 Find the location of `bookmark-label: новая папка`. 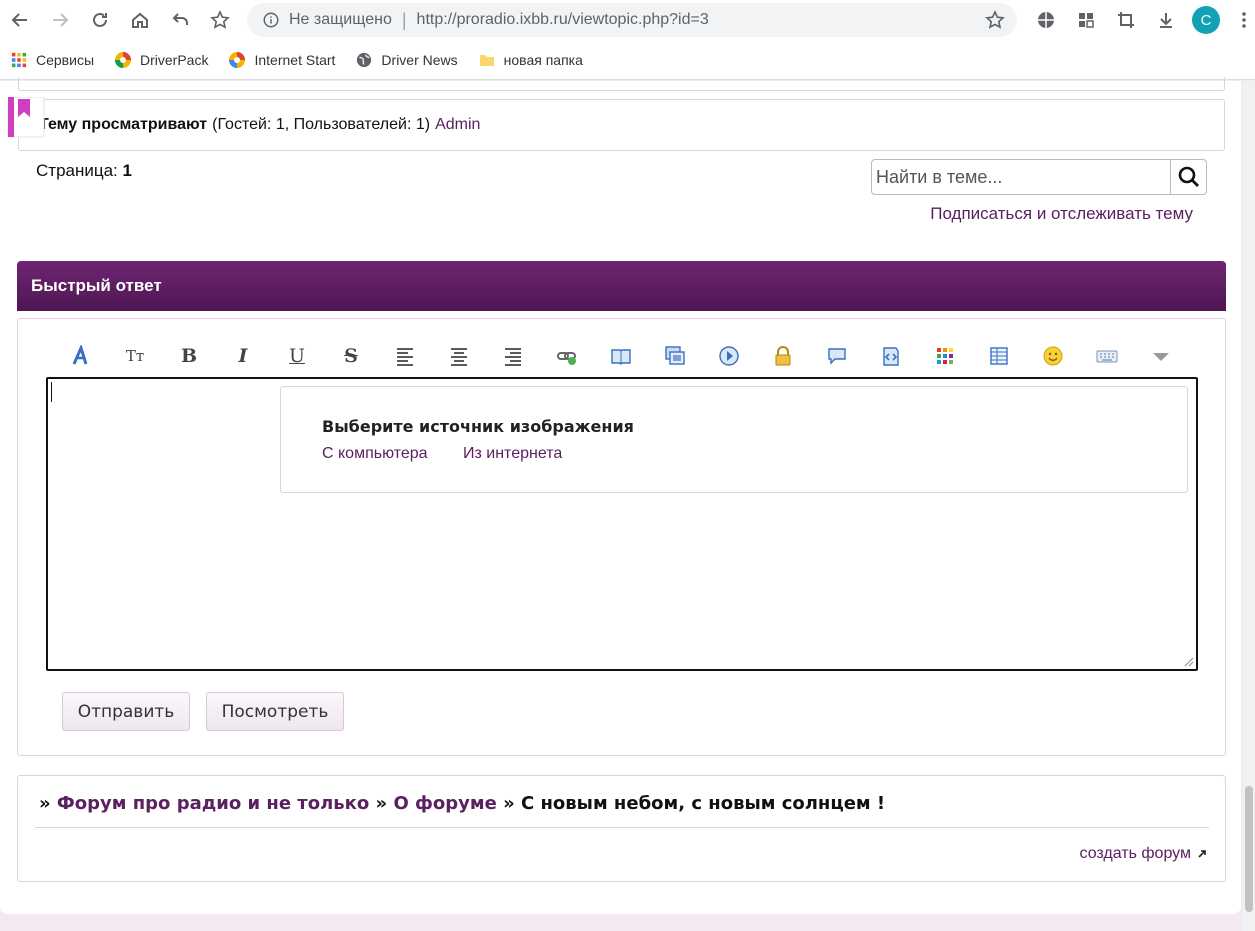

bookmark-label: новая папка is located at coordinates (543, 59).